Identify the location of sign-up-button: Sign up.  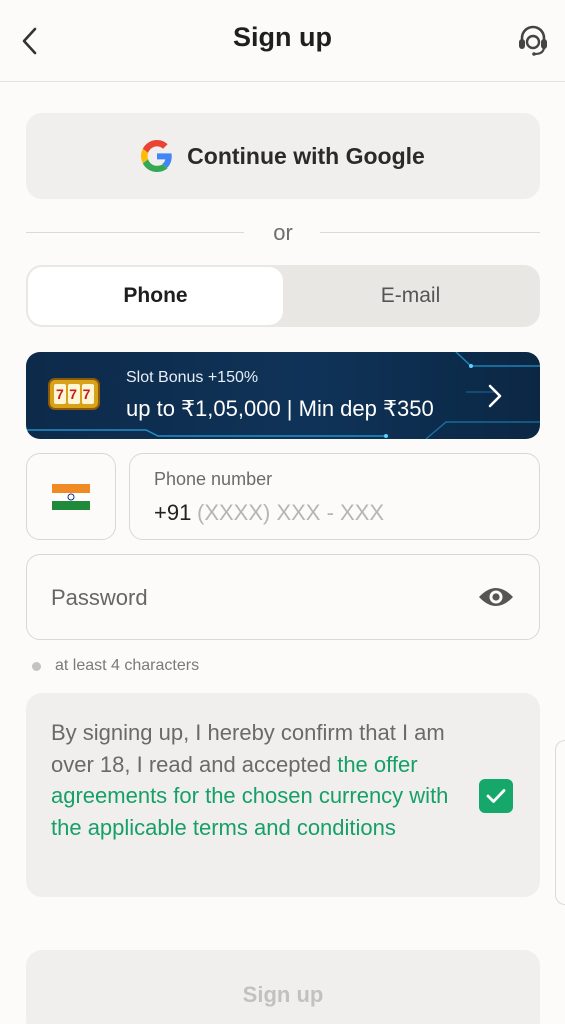
(283, 987).